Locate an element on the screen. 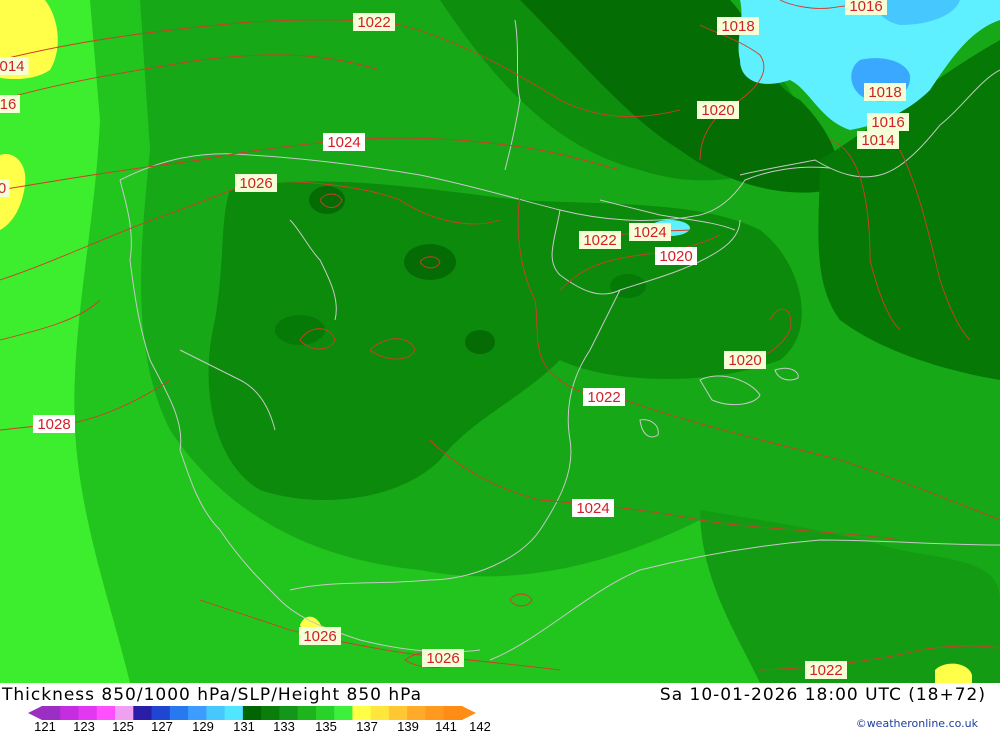 Image resolution: width=1000 pixels, height=733 pixels. legend-tick-label: 135 is located at coordinates (326, 726).